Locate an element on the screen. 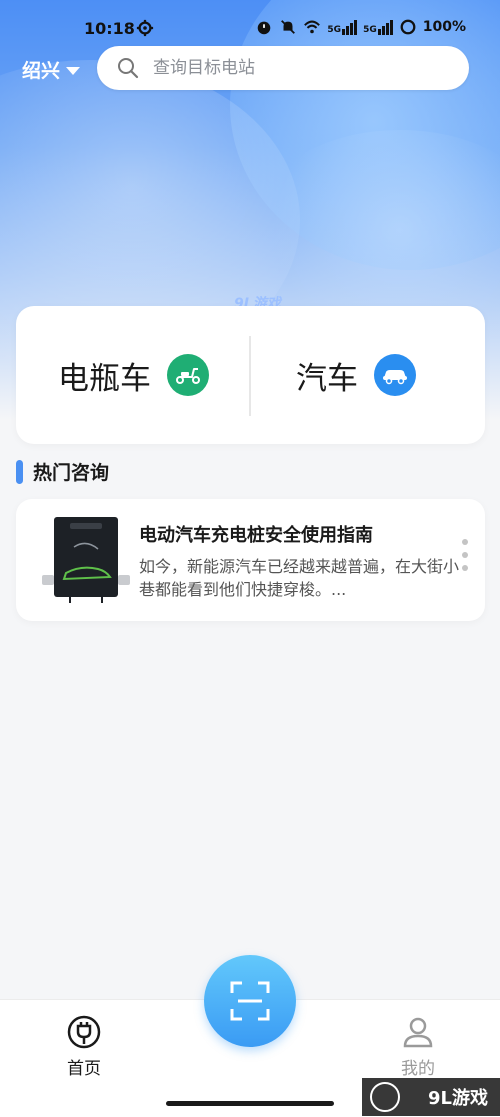 This screenshot has height=1117, width=500. home-indicator is located at coordinates (250, 1103).